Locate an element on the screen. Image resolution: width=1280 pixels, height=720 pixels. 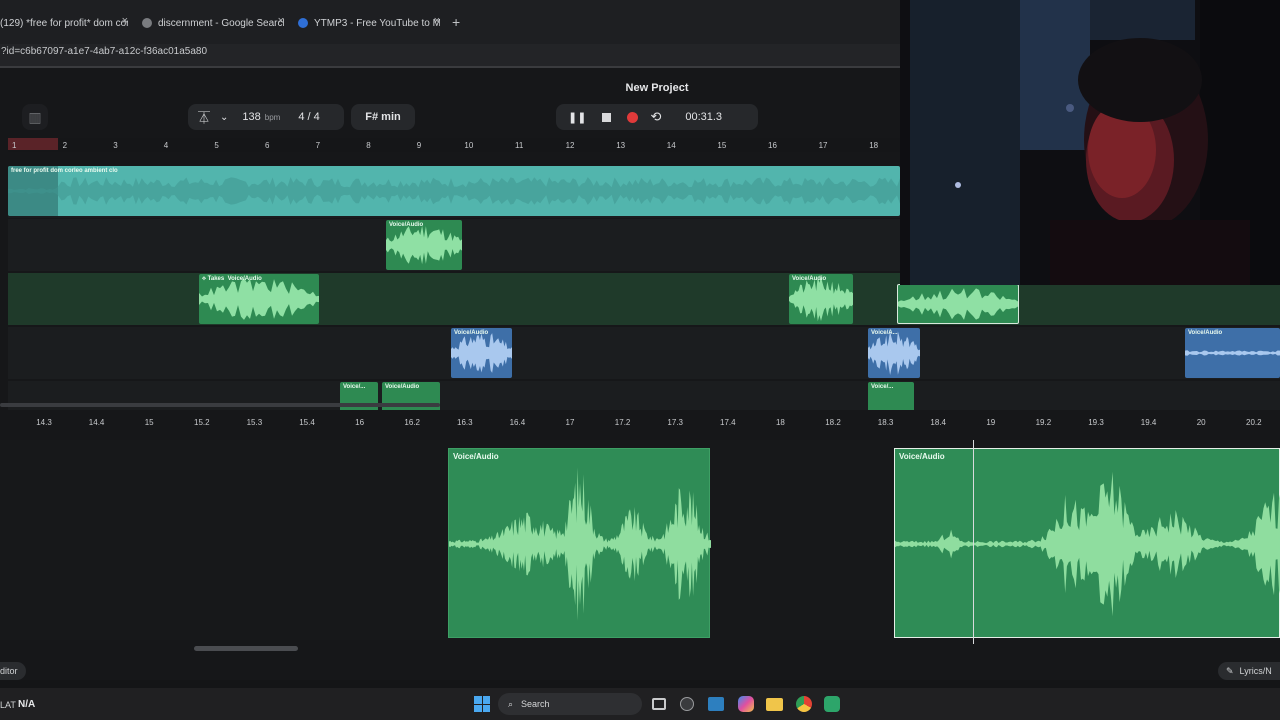
editor-scrollbar is located at coordinates (246, 648).